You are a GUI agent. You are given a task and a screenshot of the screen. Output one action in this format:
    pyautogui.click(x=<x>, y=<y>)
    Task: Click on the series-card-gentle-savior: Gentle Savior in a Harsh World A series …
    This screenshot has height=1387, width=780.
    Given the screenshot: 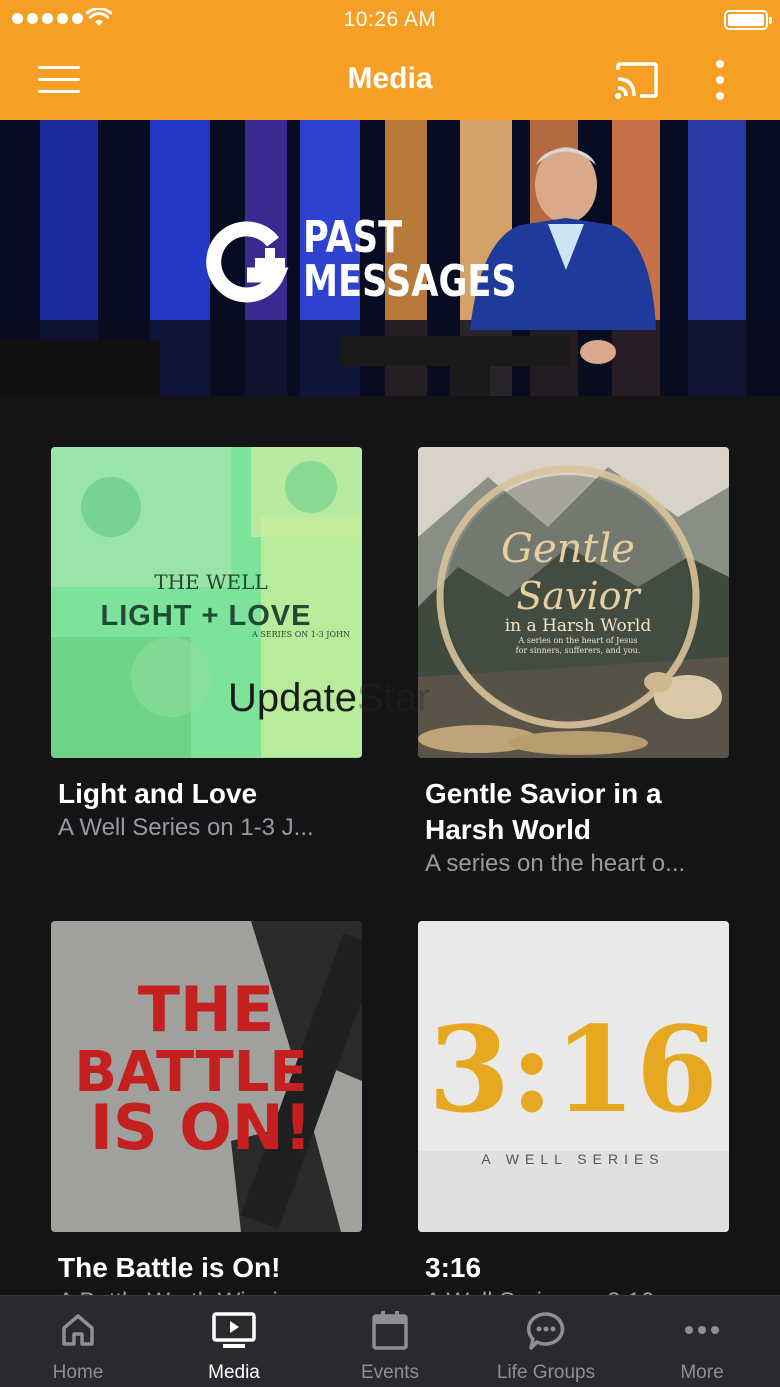 What is the action you would take?
    pyautogui.click(x=573, y=663)
    